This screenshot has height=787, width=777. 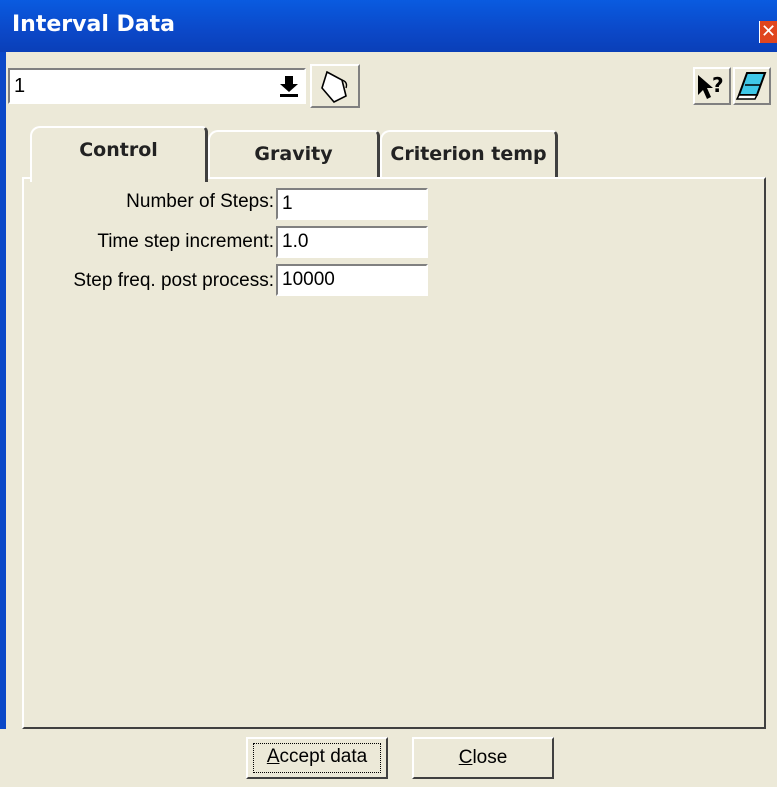 What do you see at coordinates (157, 86) in the screenshot?
I see `interval-select: 1` at bounding box center [157, 86].